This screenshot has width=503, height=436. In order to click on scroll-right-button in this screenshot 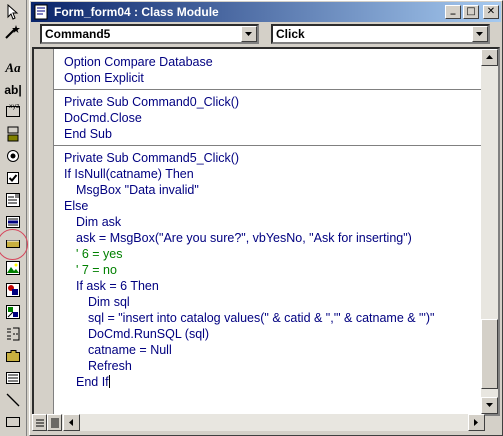, I will do `click(476, 422)`.